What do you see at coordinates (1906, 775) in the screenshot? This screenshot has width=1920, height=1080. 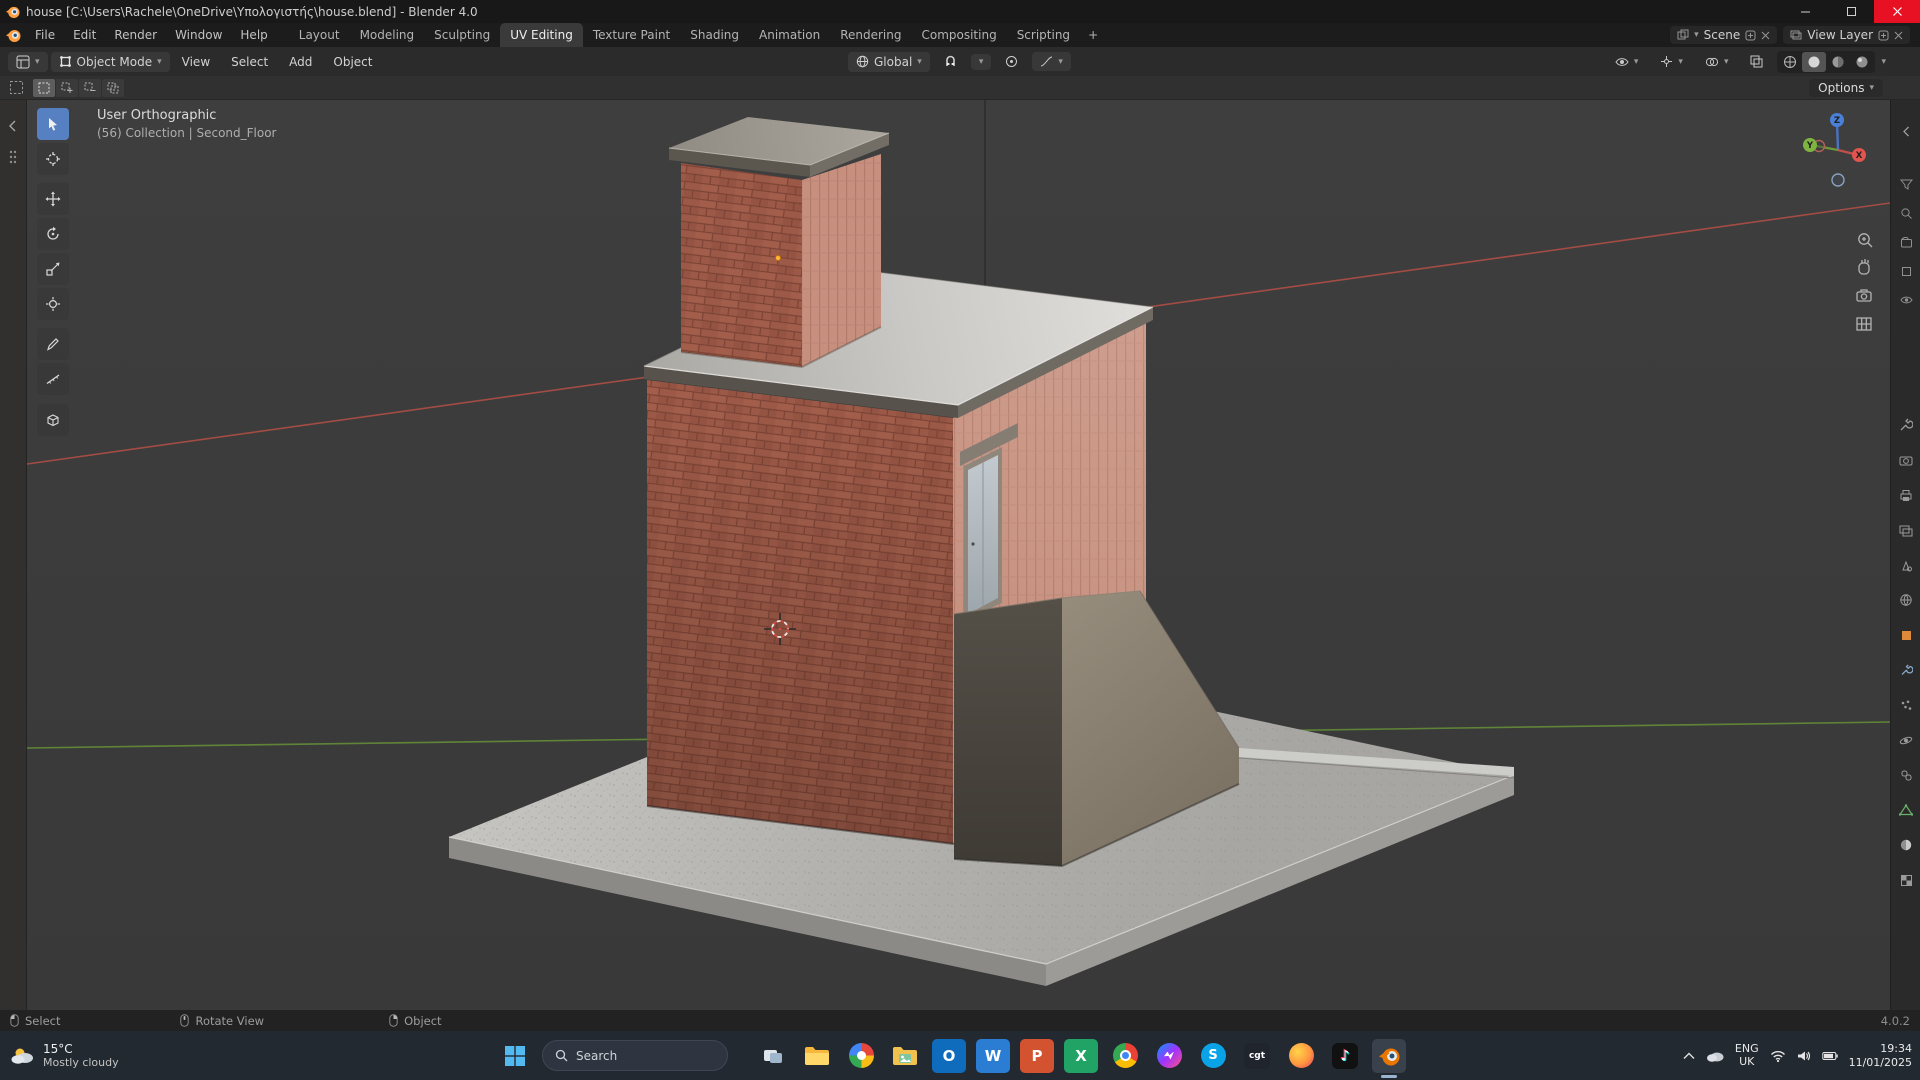 I see `properties-tab-constraints-icon` at bounding box center [1906, 775].